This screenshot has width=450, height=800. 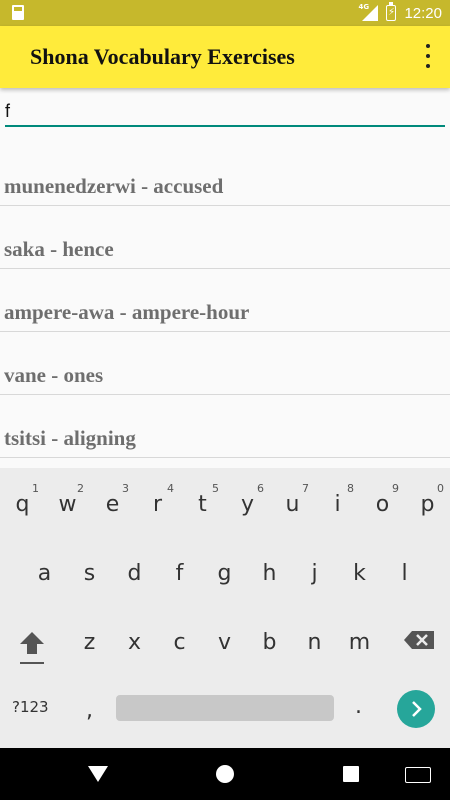 I want to click on key-l: l, so click(x=404, y=570).